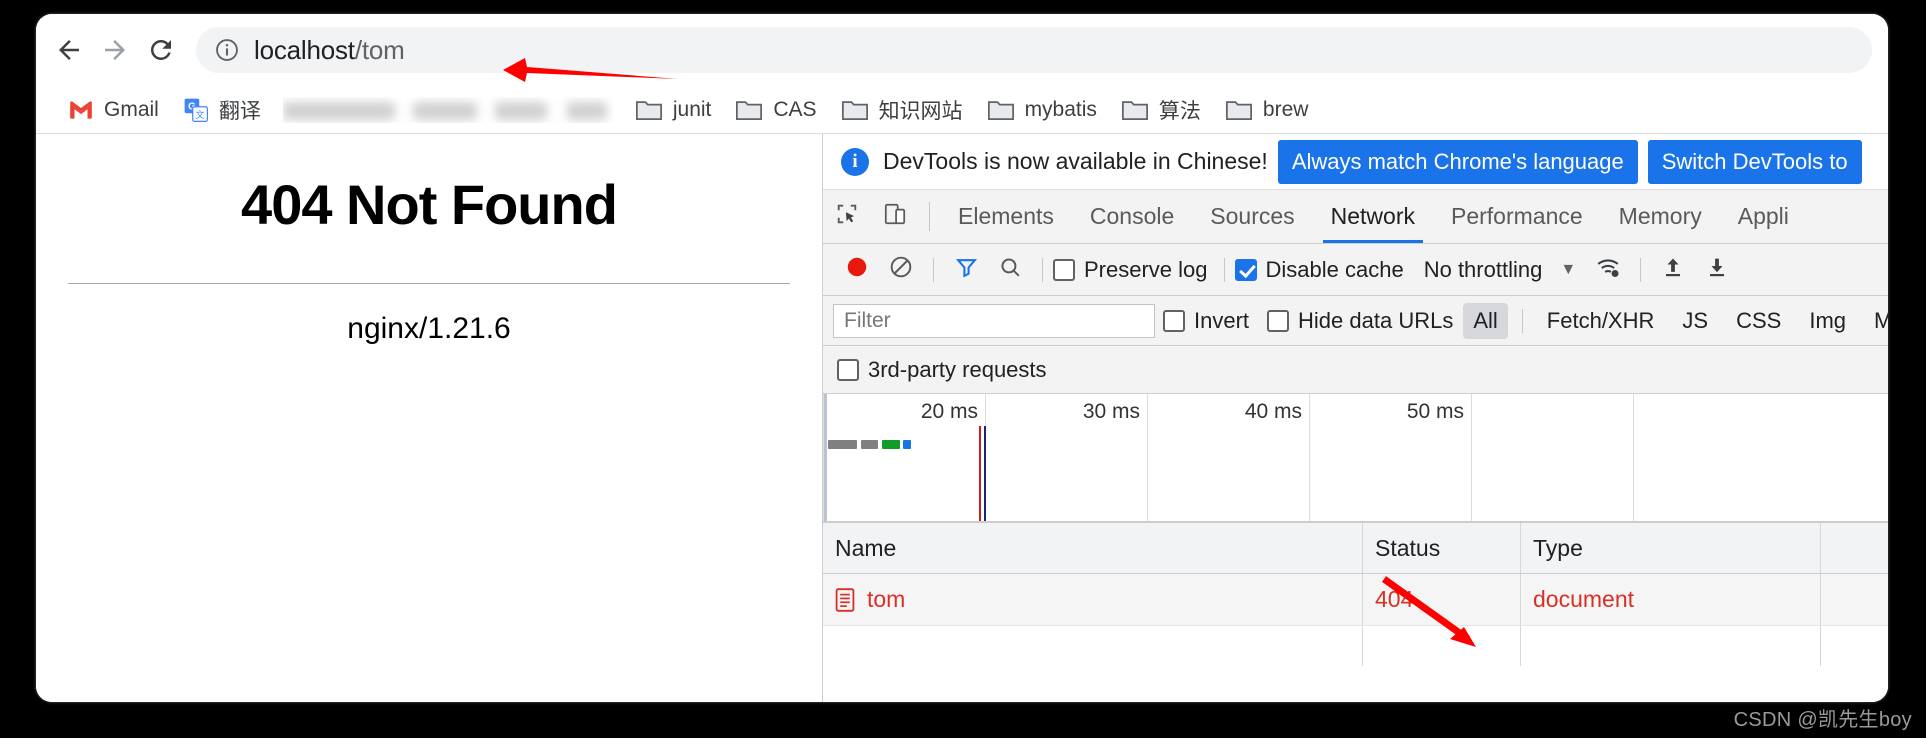  I want to click on forward-button, so click(115, 50).